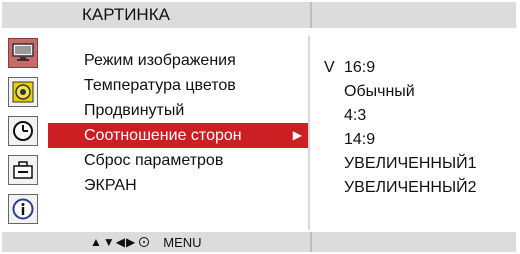 The width and height of the screenshot is (520, 254). Describe the element at coordinates (108, 242) in the screenshot. I see `down-arrow-icon: ▼` at that location.